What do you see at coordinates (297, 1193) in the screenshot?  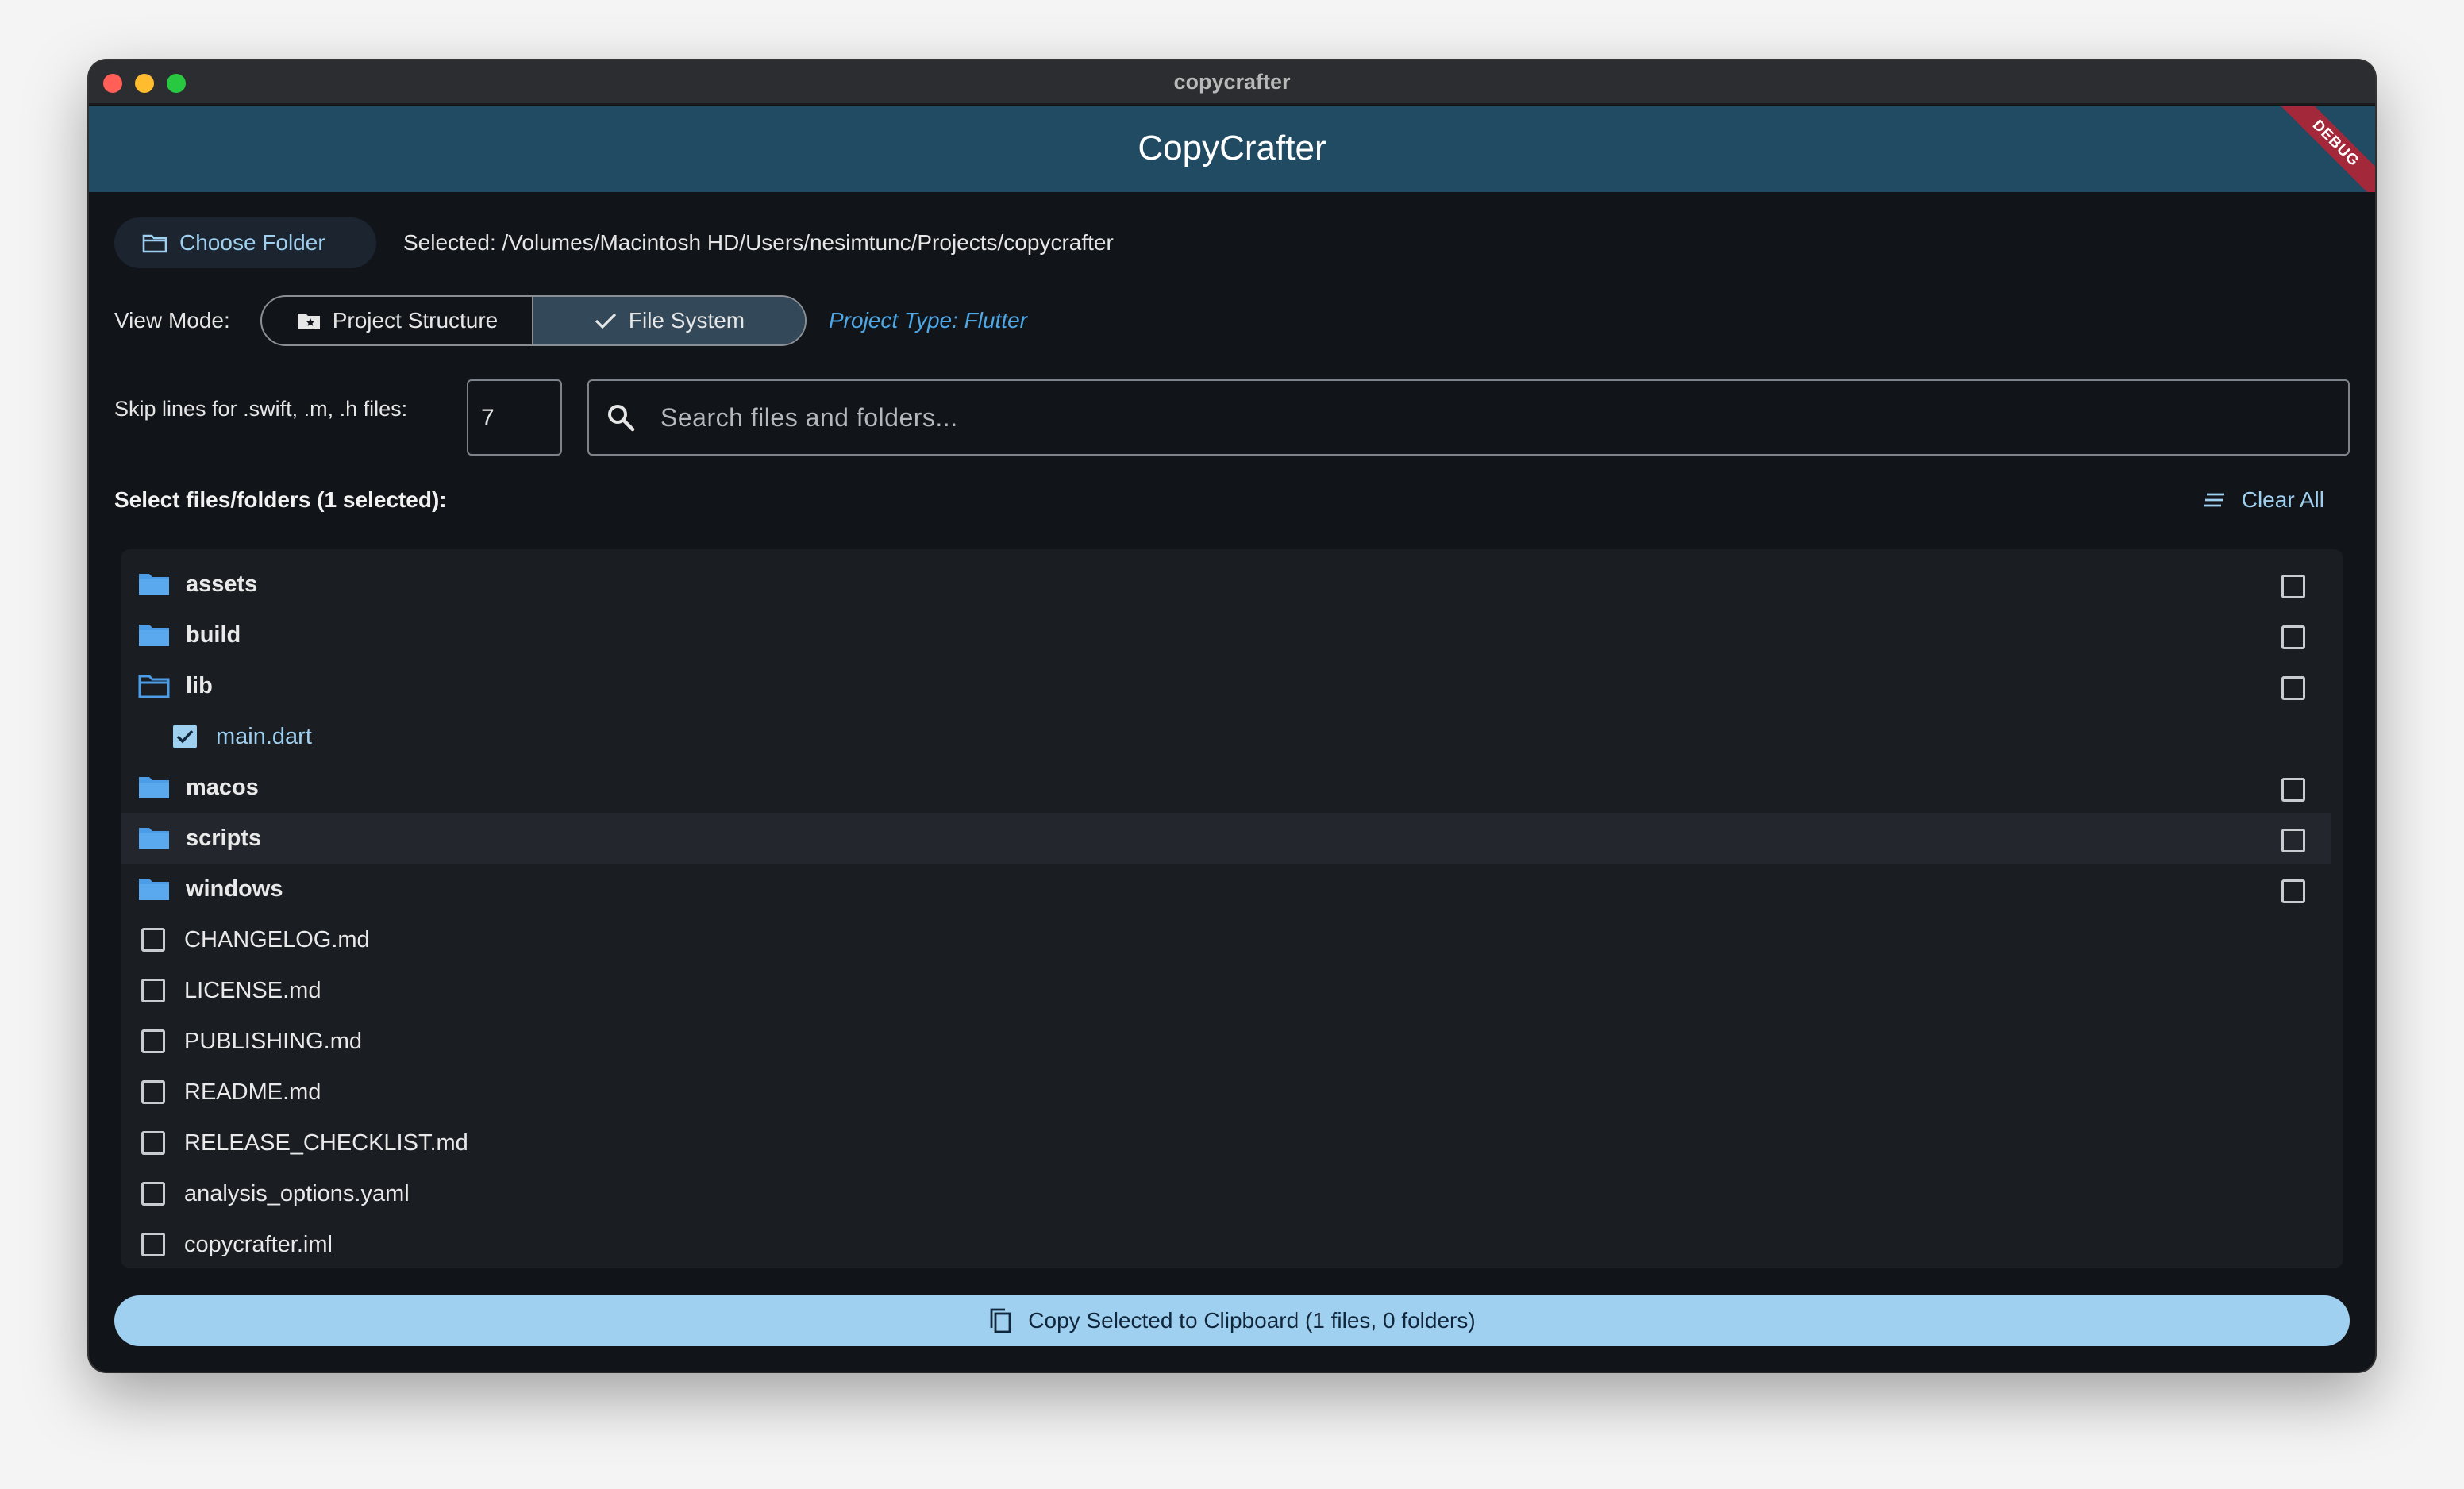 I see `file-label: analysis_options.yaml` at bounding box center [297, 1193].